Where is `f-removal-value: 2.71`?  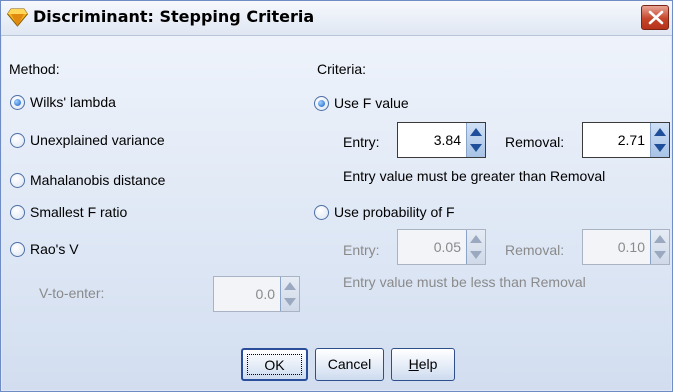
f-removal-value: 2.71 is located at coordinates (631, 140).